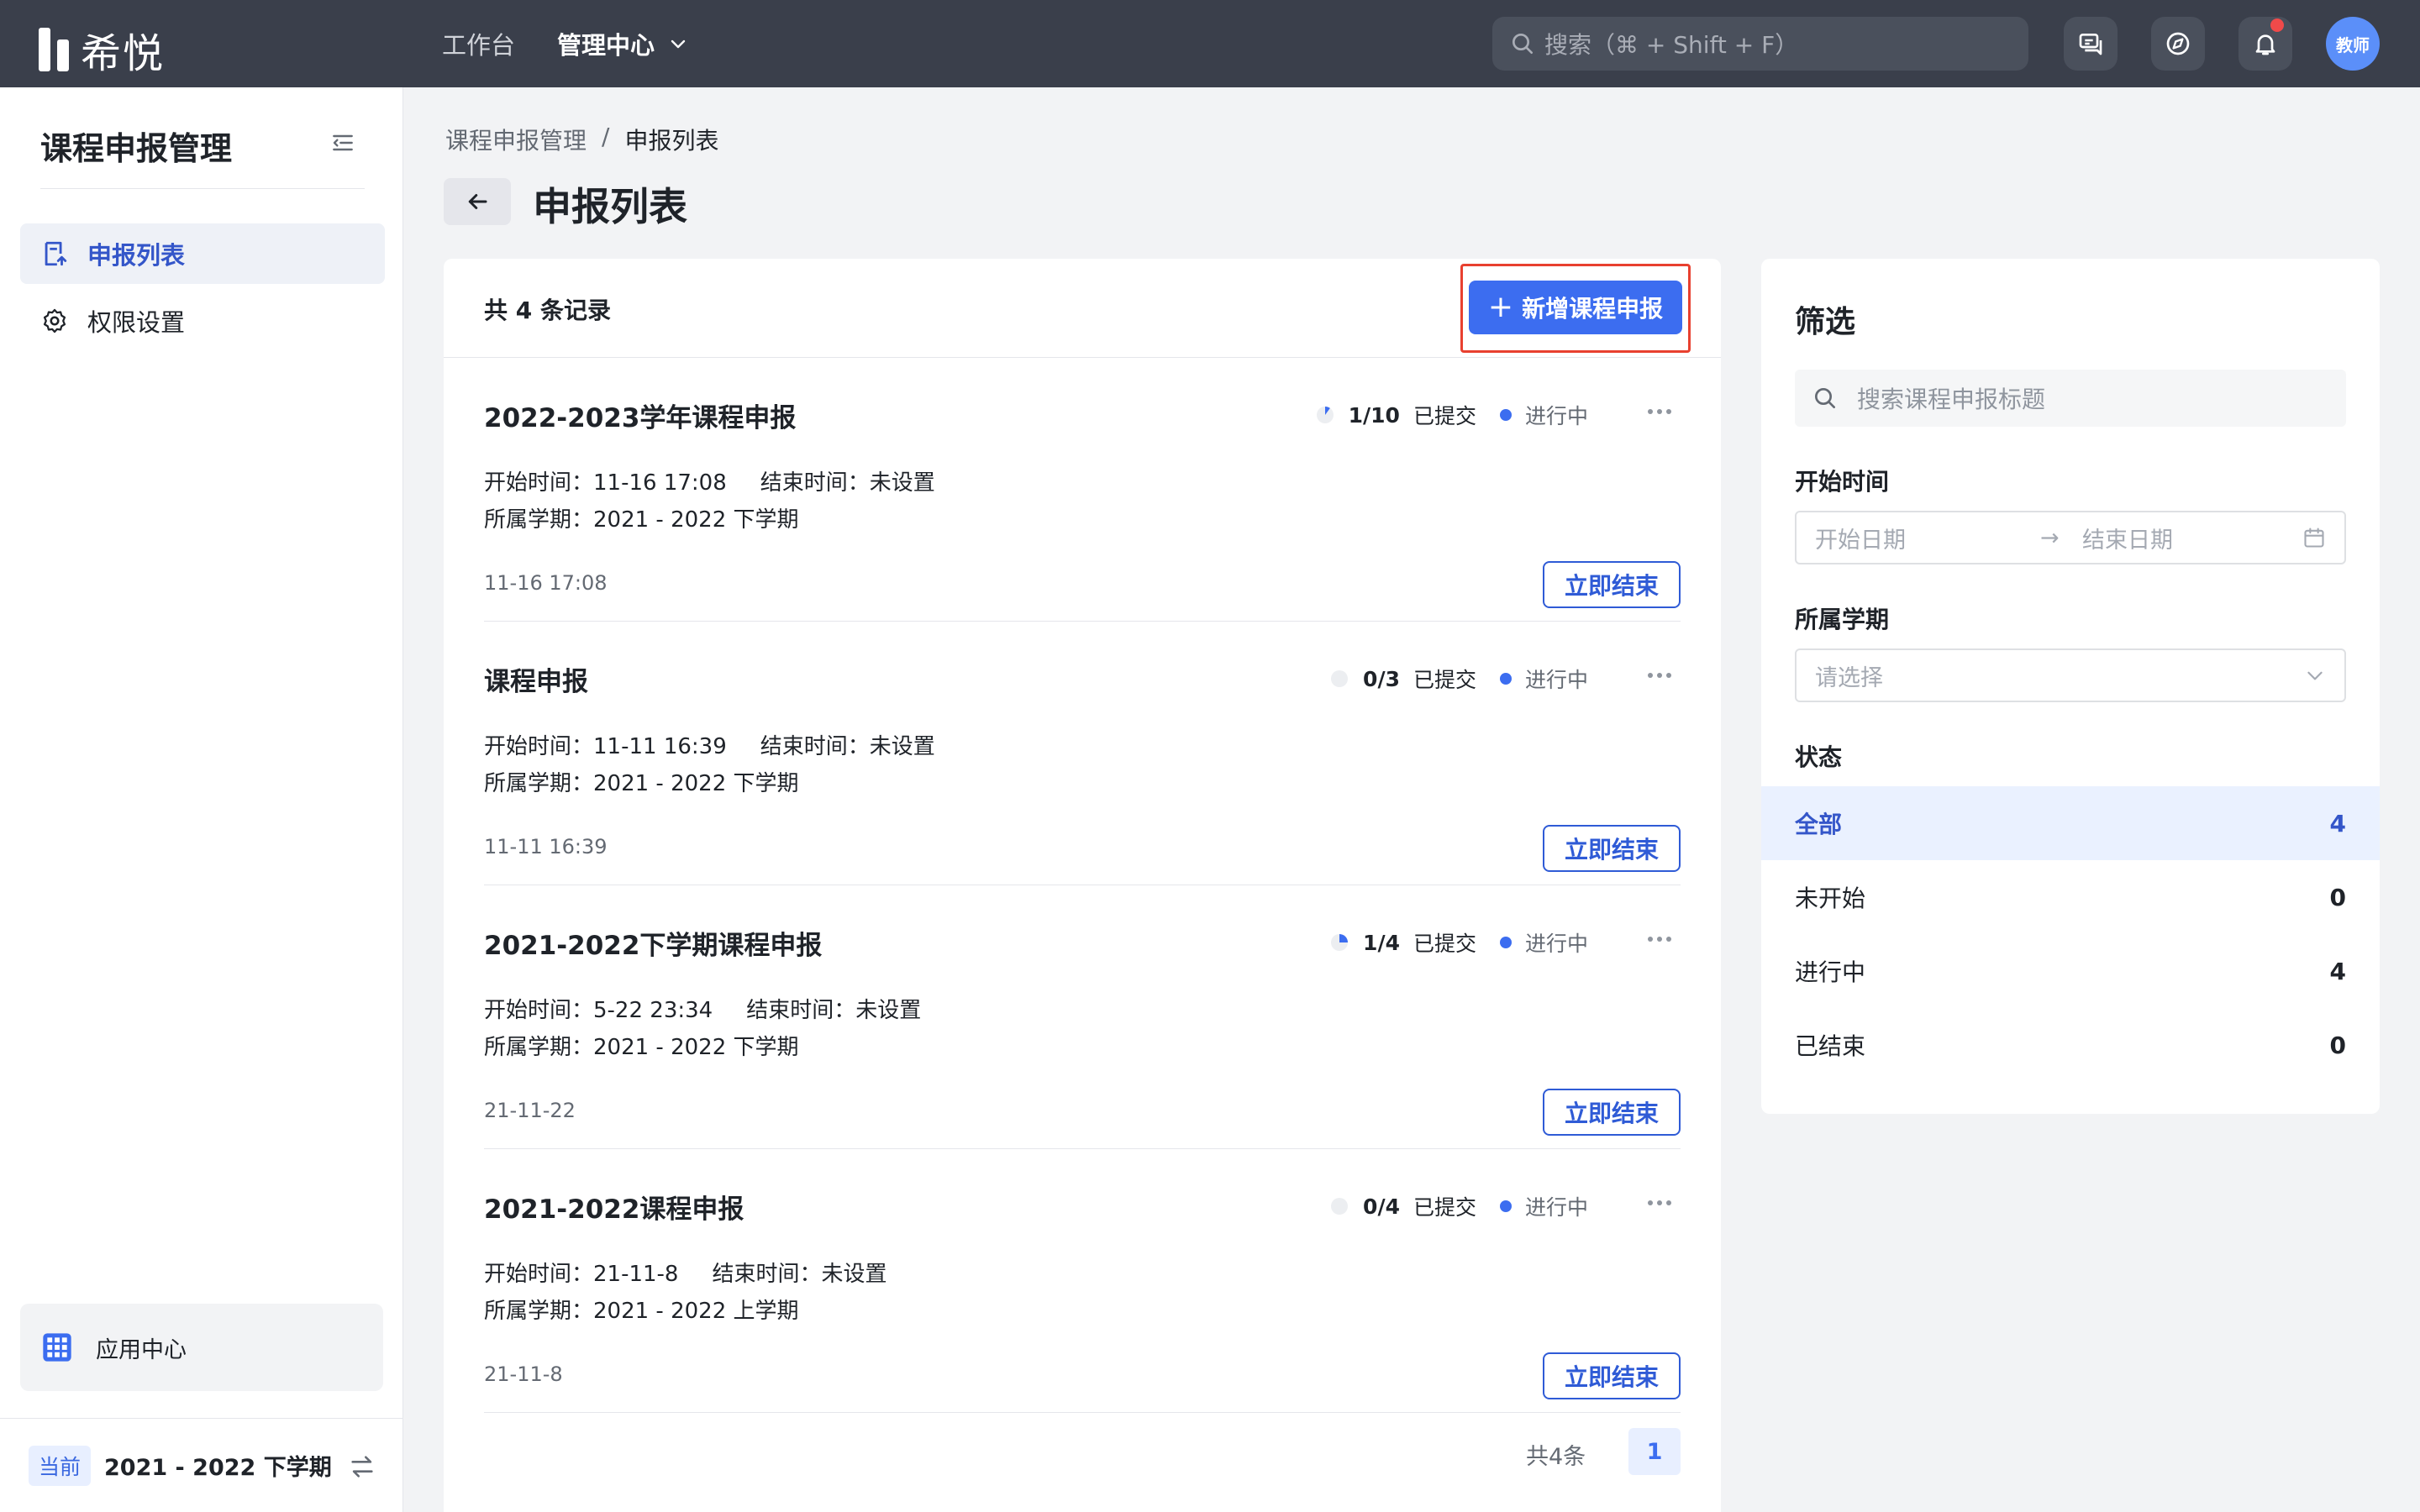 The width and height of the screenshot is (2420, 1512). Describe the element at coordinates (1556, 1457) in the screenshot. I see `pagination-total: 共4条` at that location.